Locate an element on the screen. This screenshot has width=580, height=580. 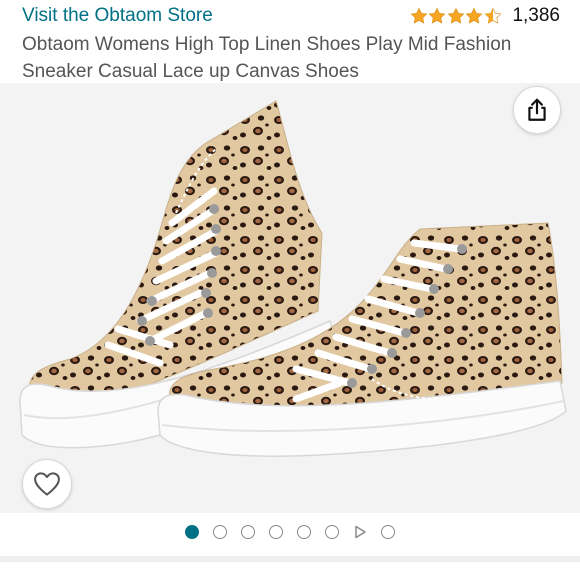
add-to-wishlist-button is located at coordinates (47, 484).